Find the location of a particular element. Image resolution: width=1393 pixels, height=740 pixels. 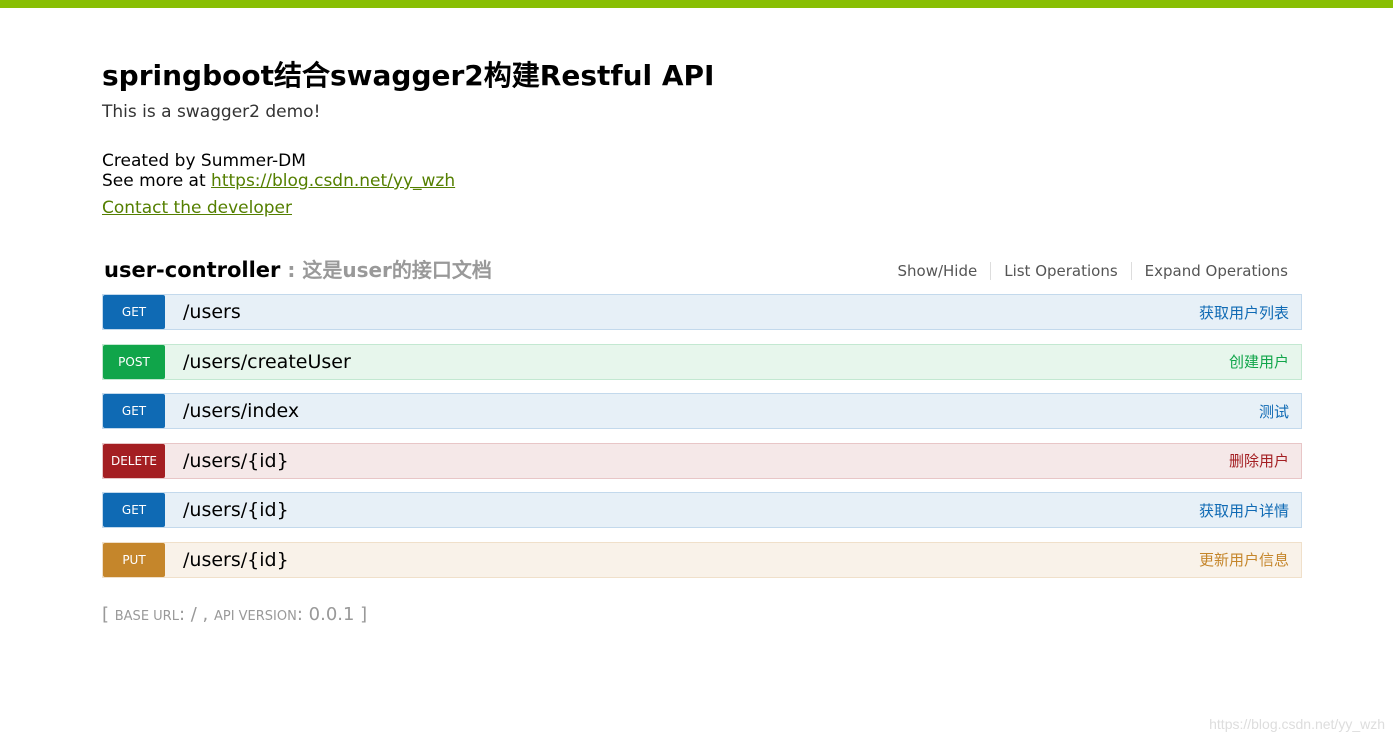

api-version-value: : 0.0.1 ] is located at coordinates (332, 614).